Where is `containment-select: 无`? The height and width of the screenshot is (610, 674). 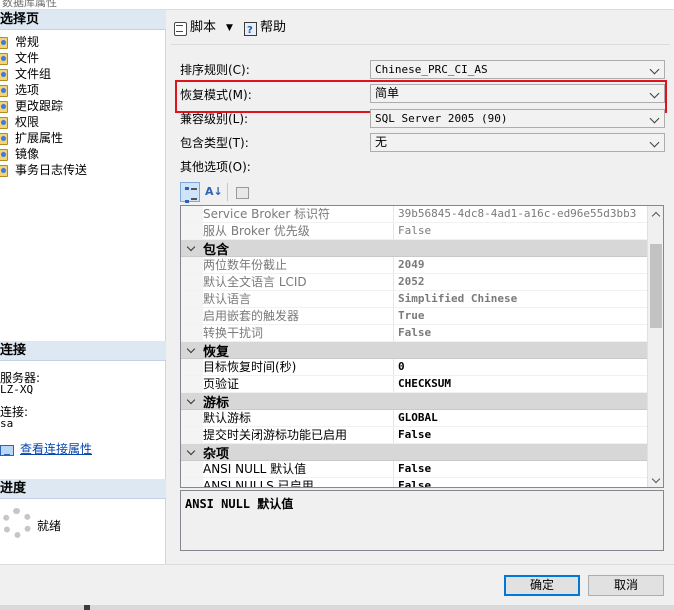 containment-select: 无 is located at coordinates (517, 142).